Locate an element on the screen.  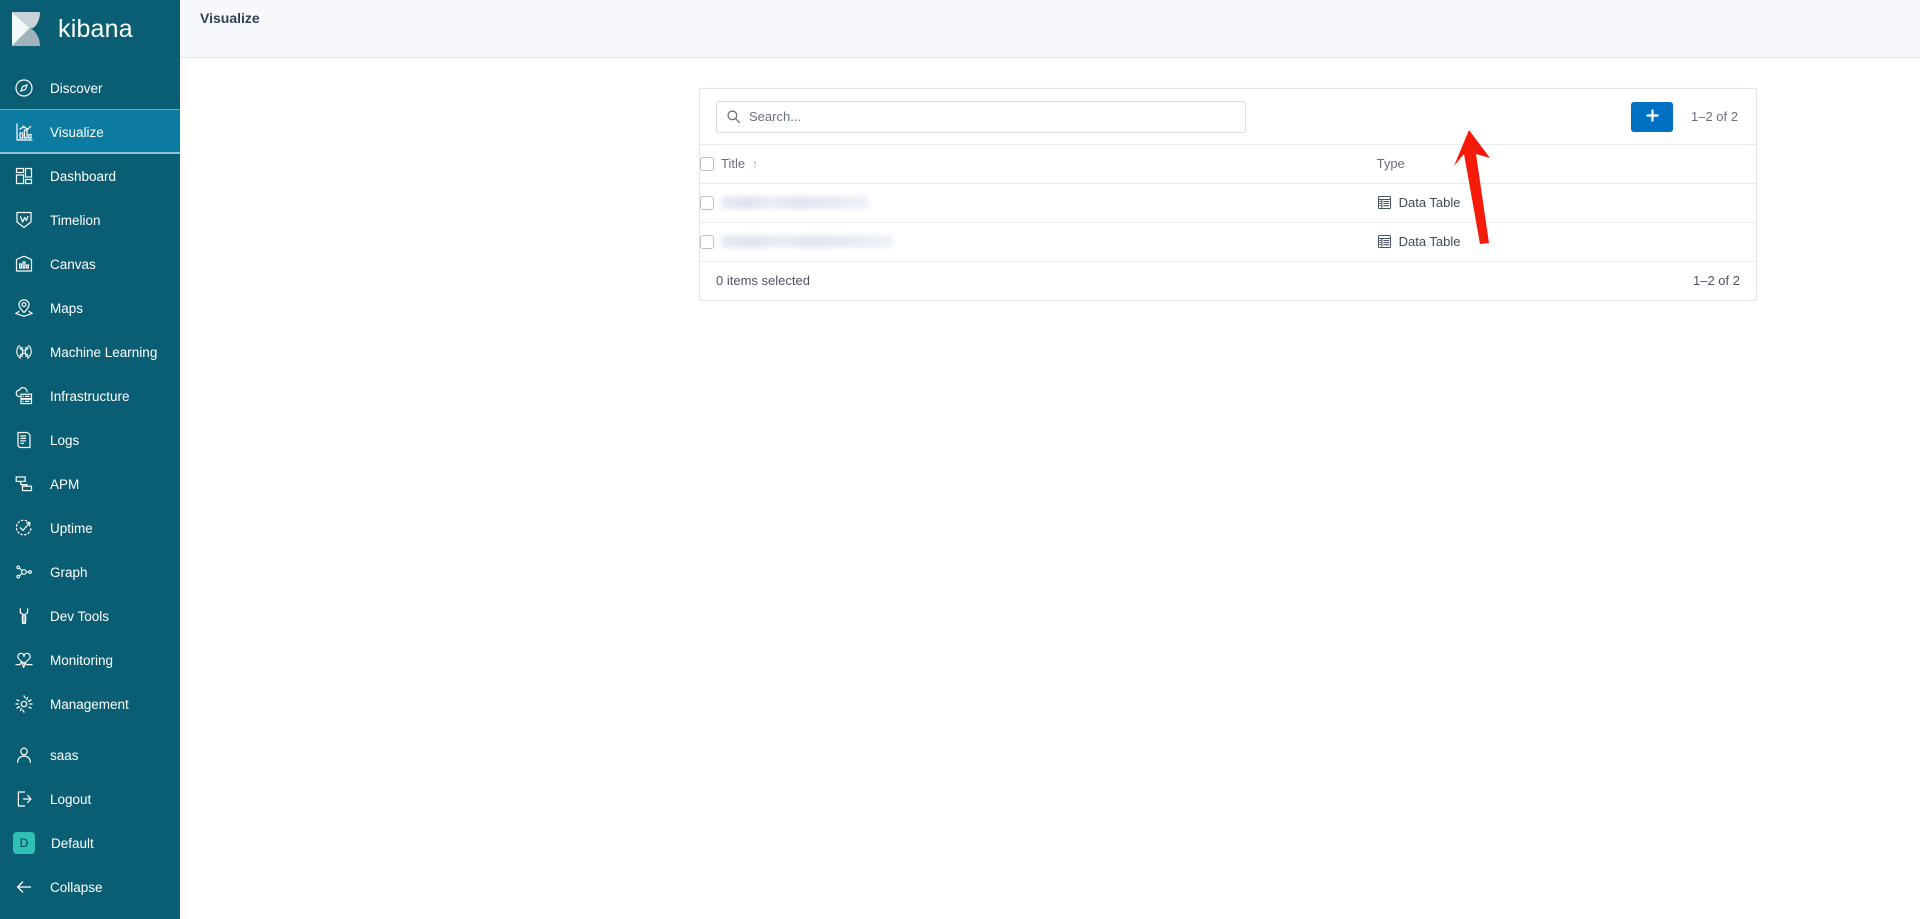
kibana-logo-icon is located at coordinates (29, 29).